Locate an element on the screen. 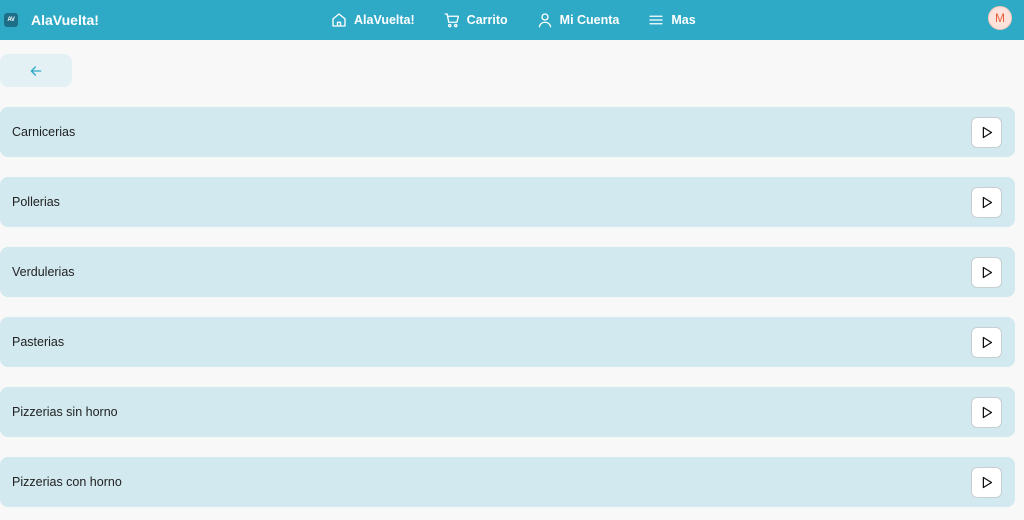 The width and height of the screenshot is (1024, 520). brand-name: AlaVuelta! is located at coordinates (65, 20).